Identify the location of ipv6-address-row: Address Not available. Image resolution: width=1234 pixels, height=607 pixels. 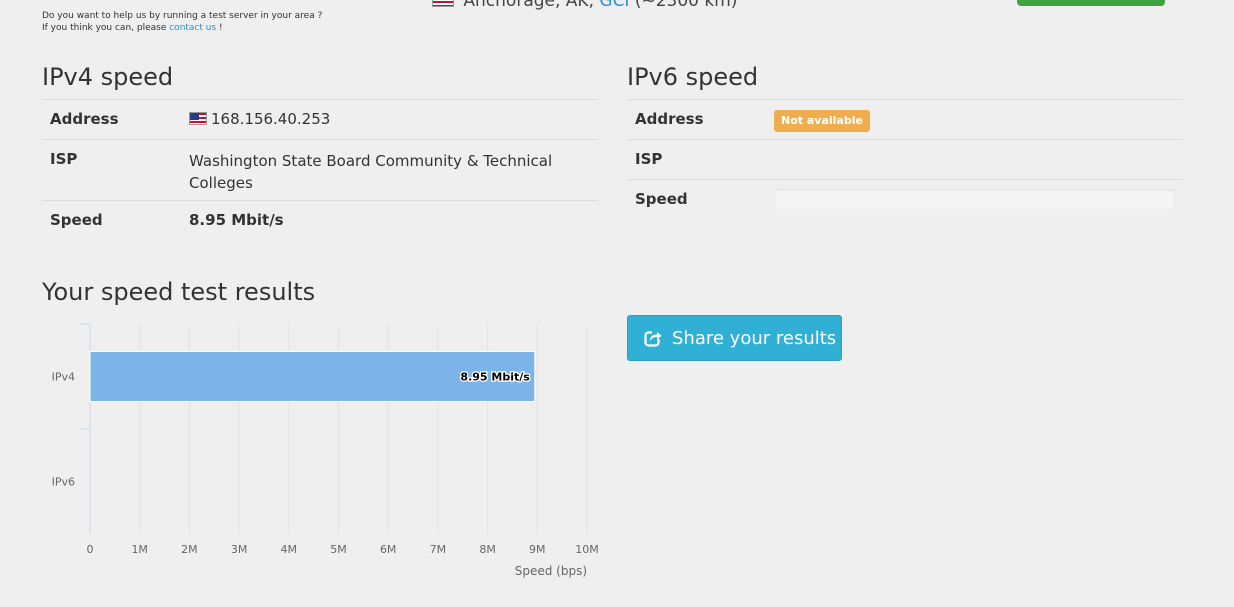
(905, 119).